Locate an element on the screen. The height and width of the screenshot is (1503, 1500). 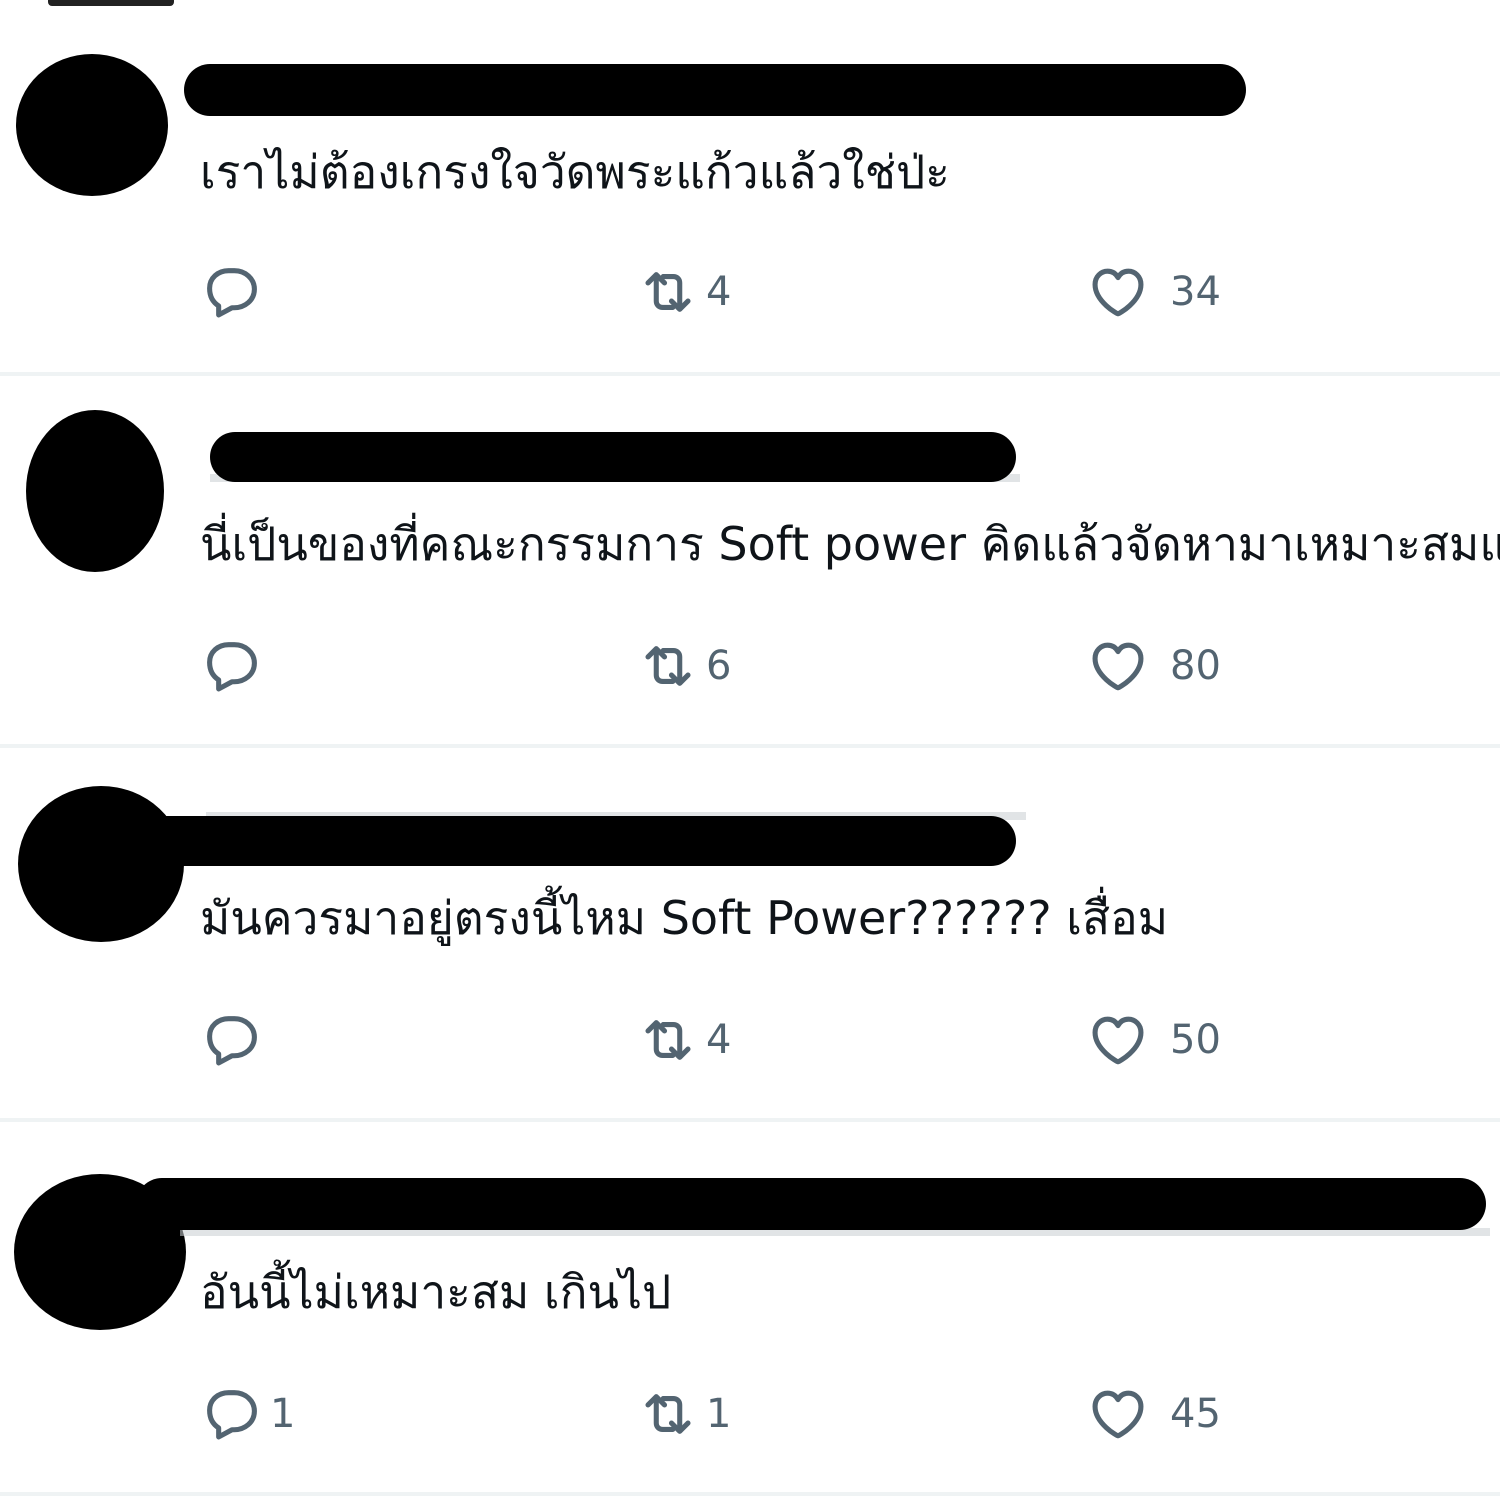
tweet-text: เราไม่ต้องเกรงใจวัดพระแก้วแล้วใช่ป่ะ is located at coordinates (575, 172).